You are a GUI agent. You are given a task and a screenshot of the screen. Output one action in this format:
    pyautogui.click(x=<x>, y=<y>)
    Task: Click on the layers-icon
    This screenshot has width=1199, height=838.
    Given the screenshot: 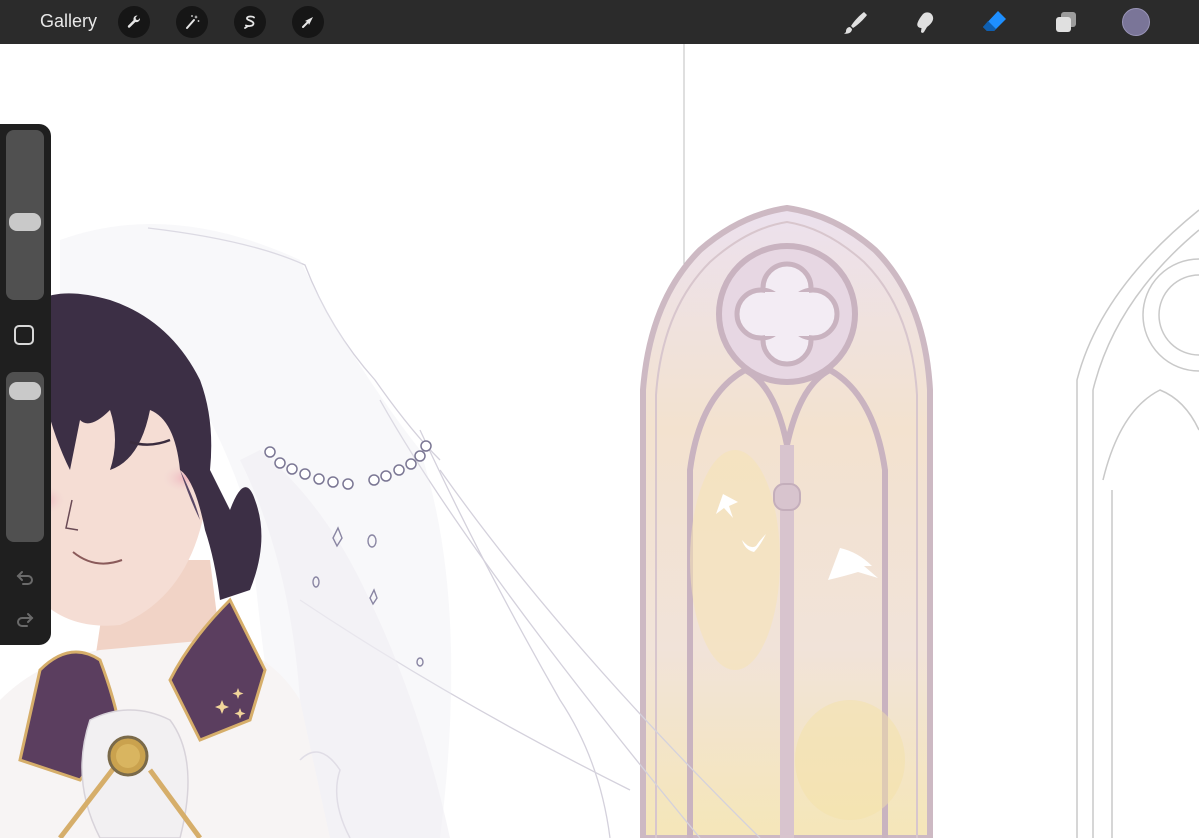 What is the action you would take?
    pyautogui.click(x=1066, y=22)
    